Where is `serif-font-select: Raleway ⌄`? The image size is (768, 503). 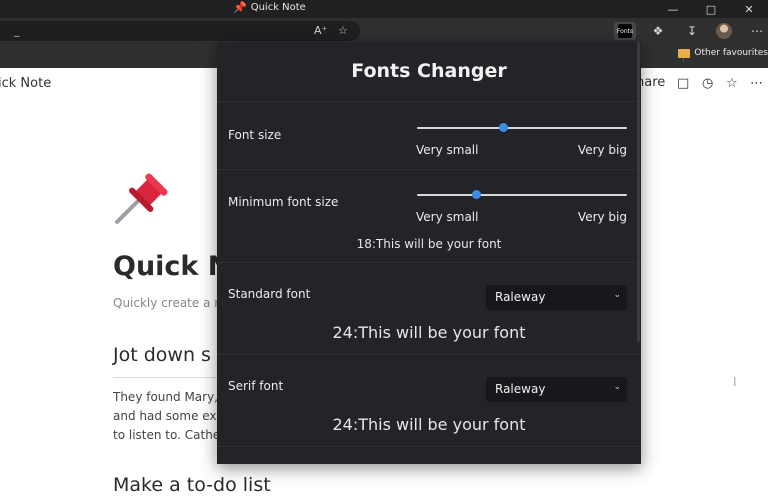 serif-font-select: Raleway ⌄ is located at coordinates (556, 389).